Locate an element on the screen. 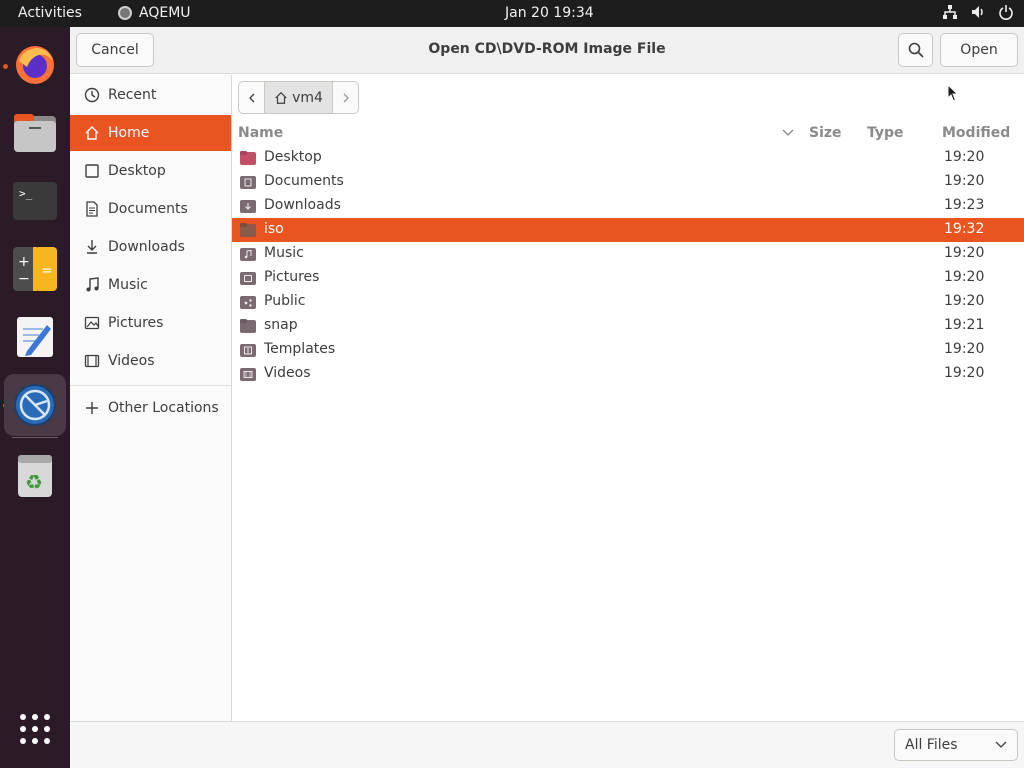 The height and width of the screenshot is (768, 1024). sidebar-item-desktop: Desktop is located at coordinates (150, 171).